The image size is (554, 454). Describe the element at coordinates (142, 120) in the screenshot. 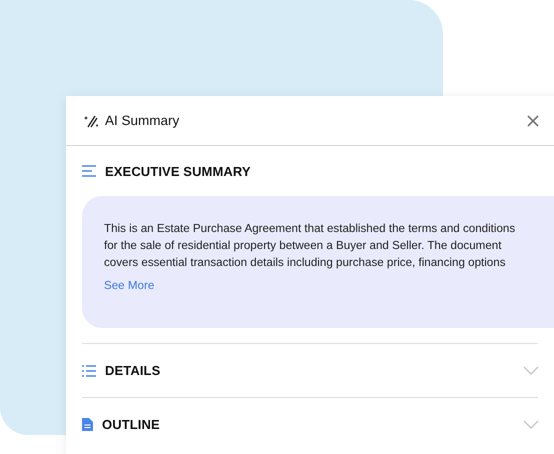

I see `panel-title: AI Summary` at that location.